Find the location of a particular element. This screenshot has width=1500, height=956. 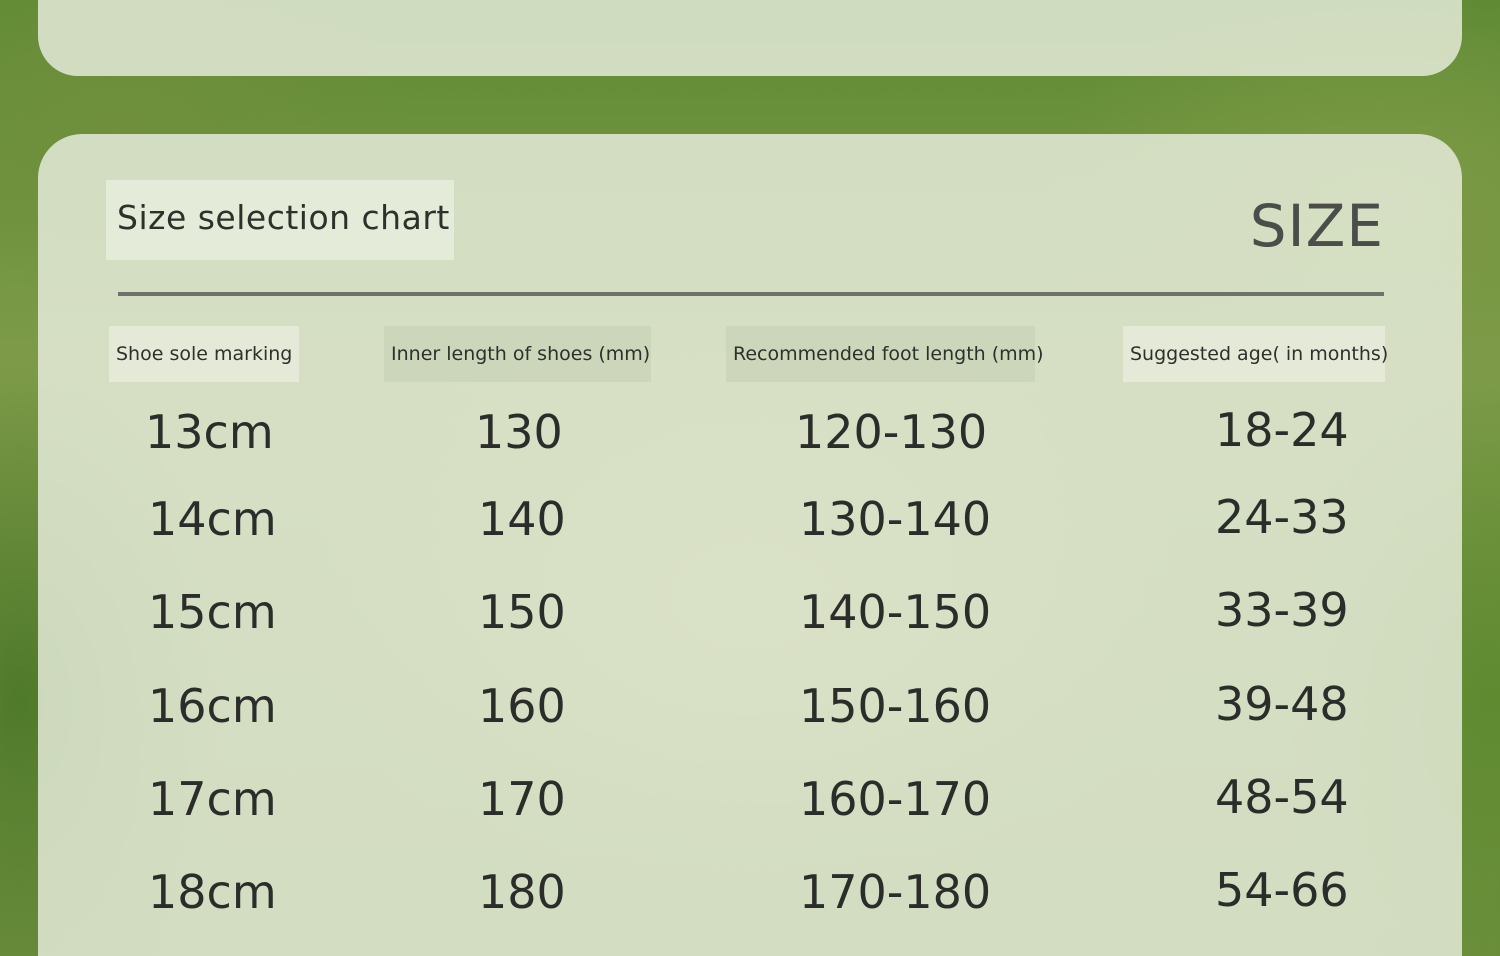

cell-foot-length: 150-160 is located at coordinates (895, 706).